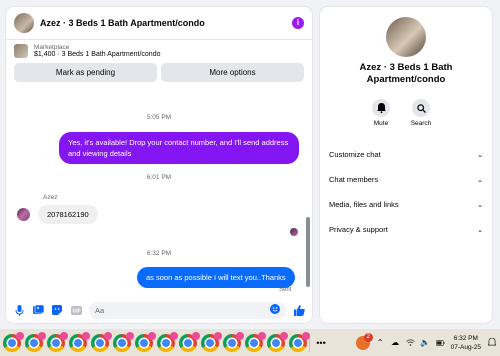  I want to click on clock: 6:32 PM 07-Aug-25, so click(466, 343).